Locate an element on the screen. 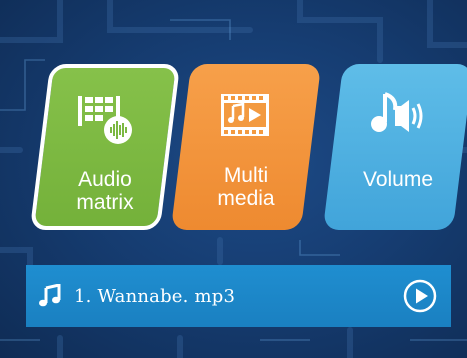 The width and height of the screenshot is (467, 358). play-icon is located at coordinates (420, 296).